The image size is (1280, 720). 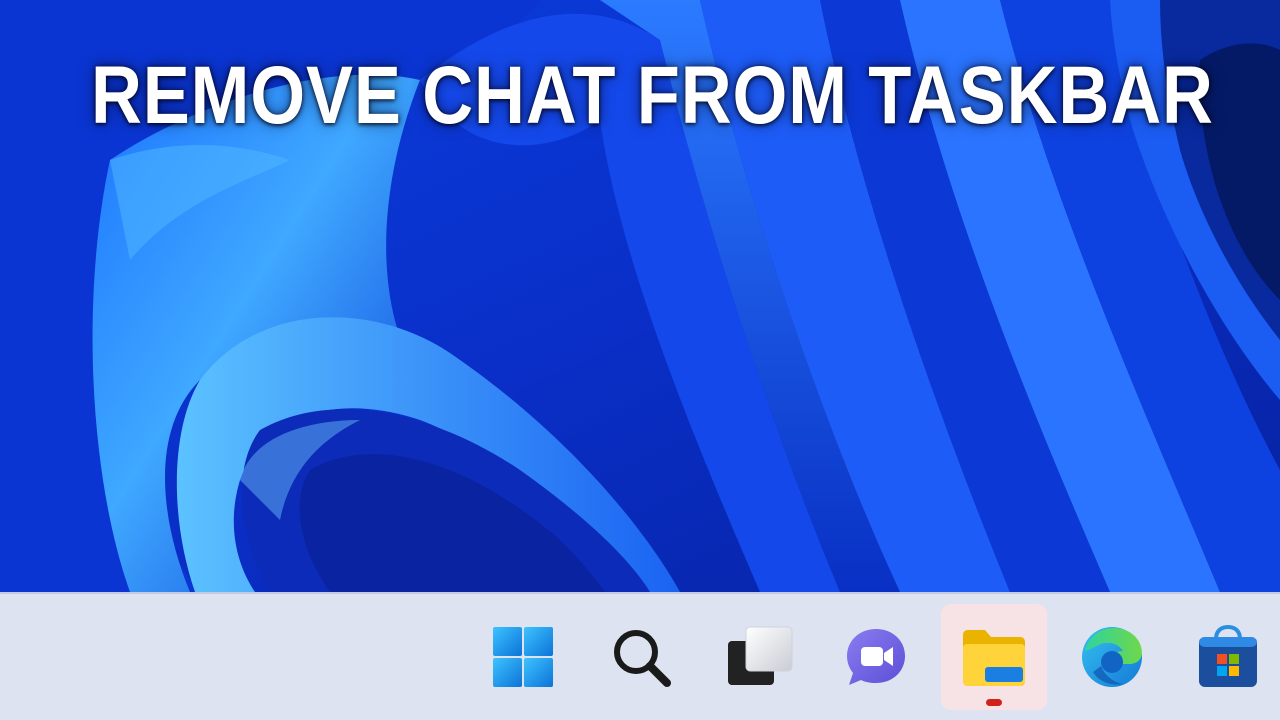 I want to click on store-button, so click(x=1227, y=657).